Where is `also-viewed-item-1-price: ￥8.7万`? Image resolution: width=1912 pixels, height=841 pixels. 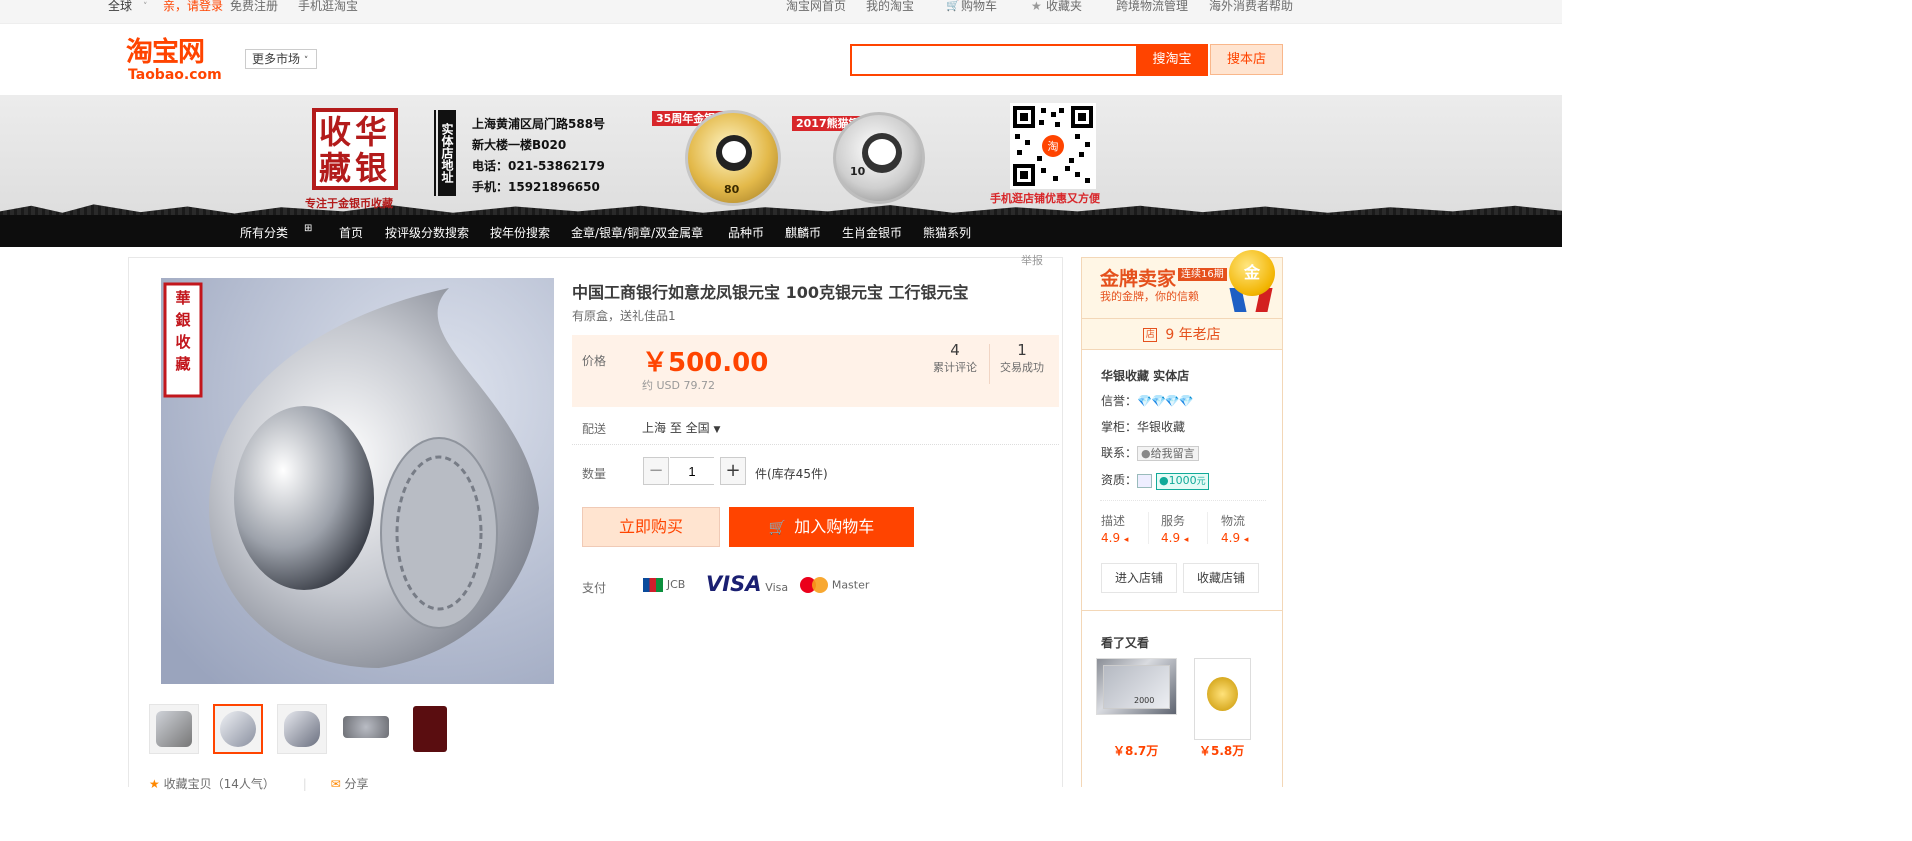 also-viewed-item-1-price: ￥8.7万 is located at coordinates (1135, 750).